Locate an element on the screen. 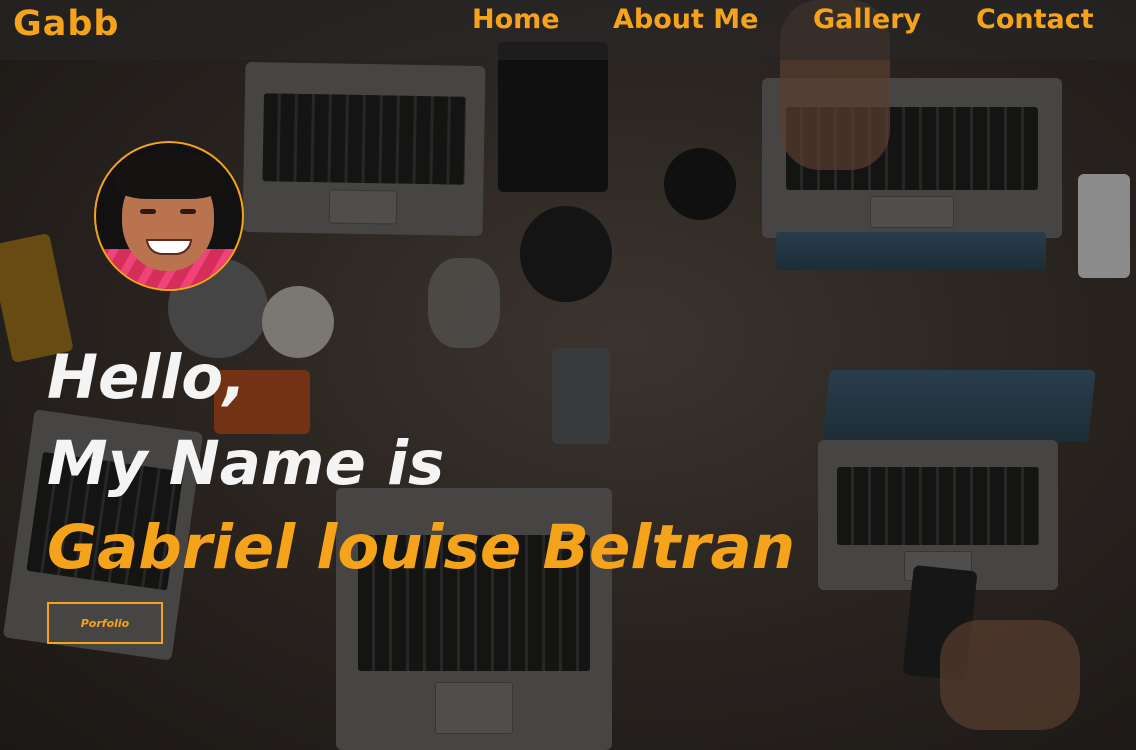  navbar: Gabb Home About Me Gallery Contact is located at coordinates (568, 30).